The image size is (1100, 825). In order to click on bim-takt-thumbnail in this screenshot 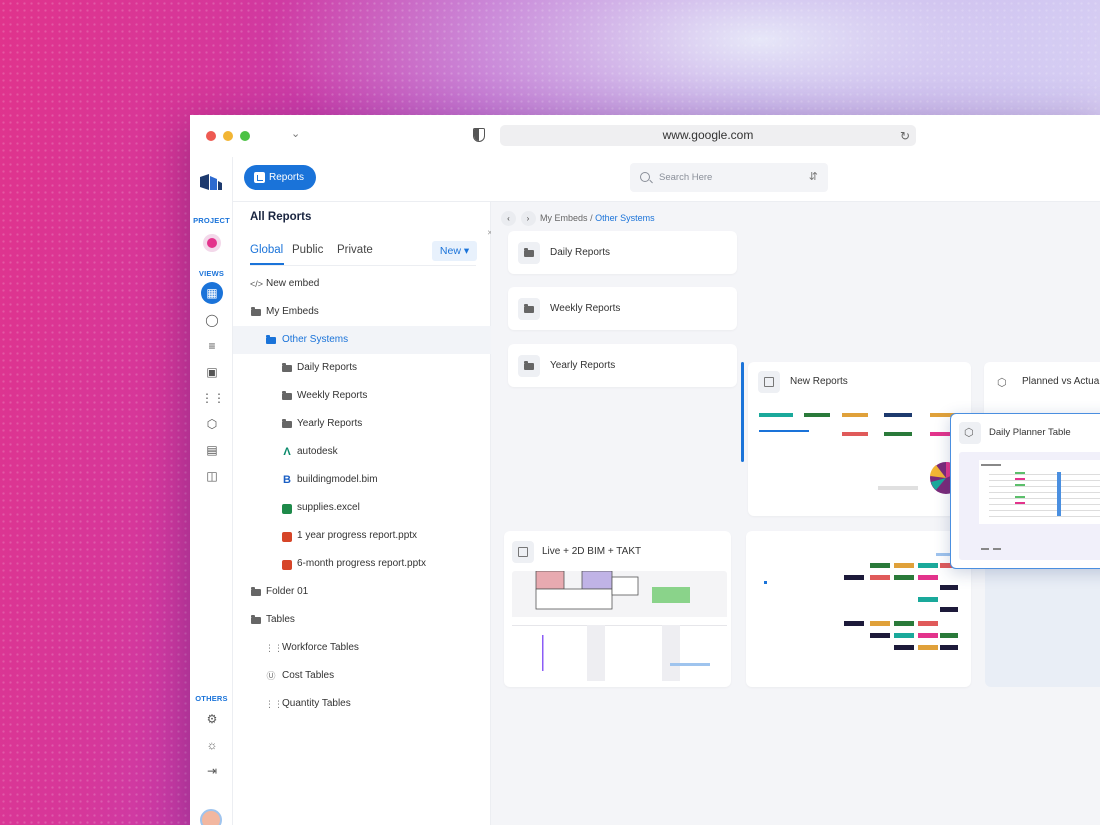, I will do `click(619, 626)`.